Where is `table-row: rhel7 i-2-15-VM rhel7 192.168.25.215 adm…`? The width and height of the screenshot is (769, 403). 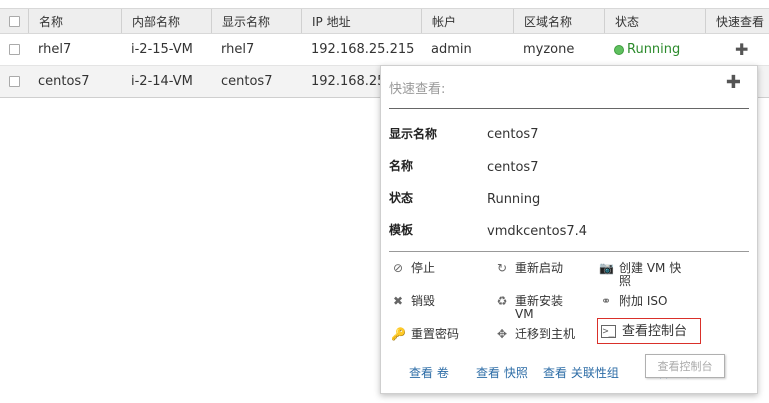 table-row: rhel7 i-2-15-VM rhel7 192.168.25.215 adm… is located at coordinates (384, 50).